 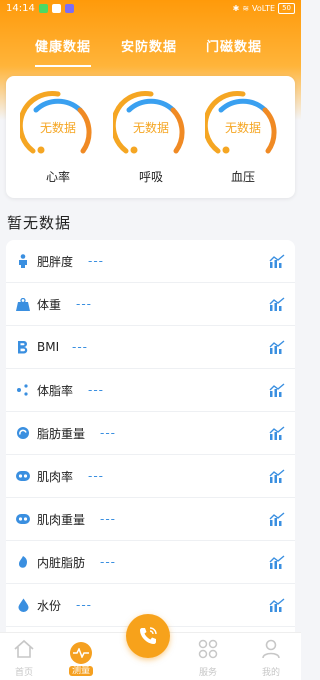 I want to click on list-item-weight: 体重 ---, so click(x=150, y=304).